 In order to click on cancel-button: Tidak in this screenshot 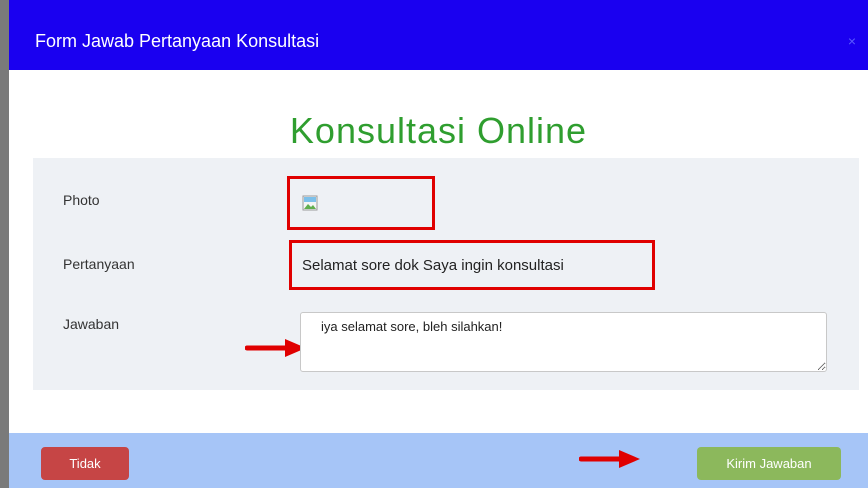, I will do `click(85, 463)`.